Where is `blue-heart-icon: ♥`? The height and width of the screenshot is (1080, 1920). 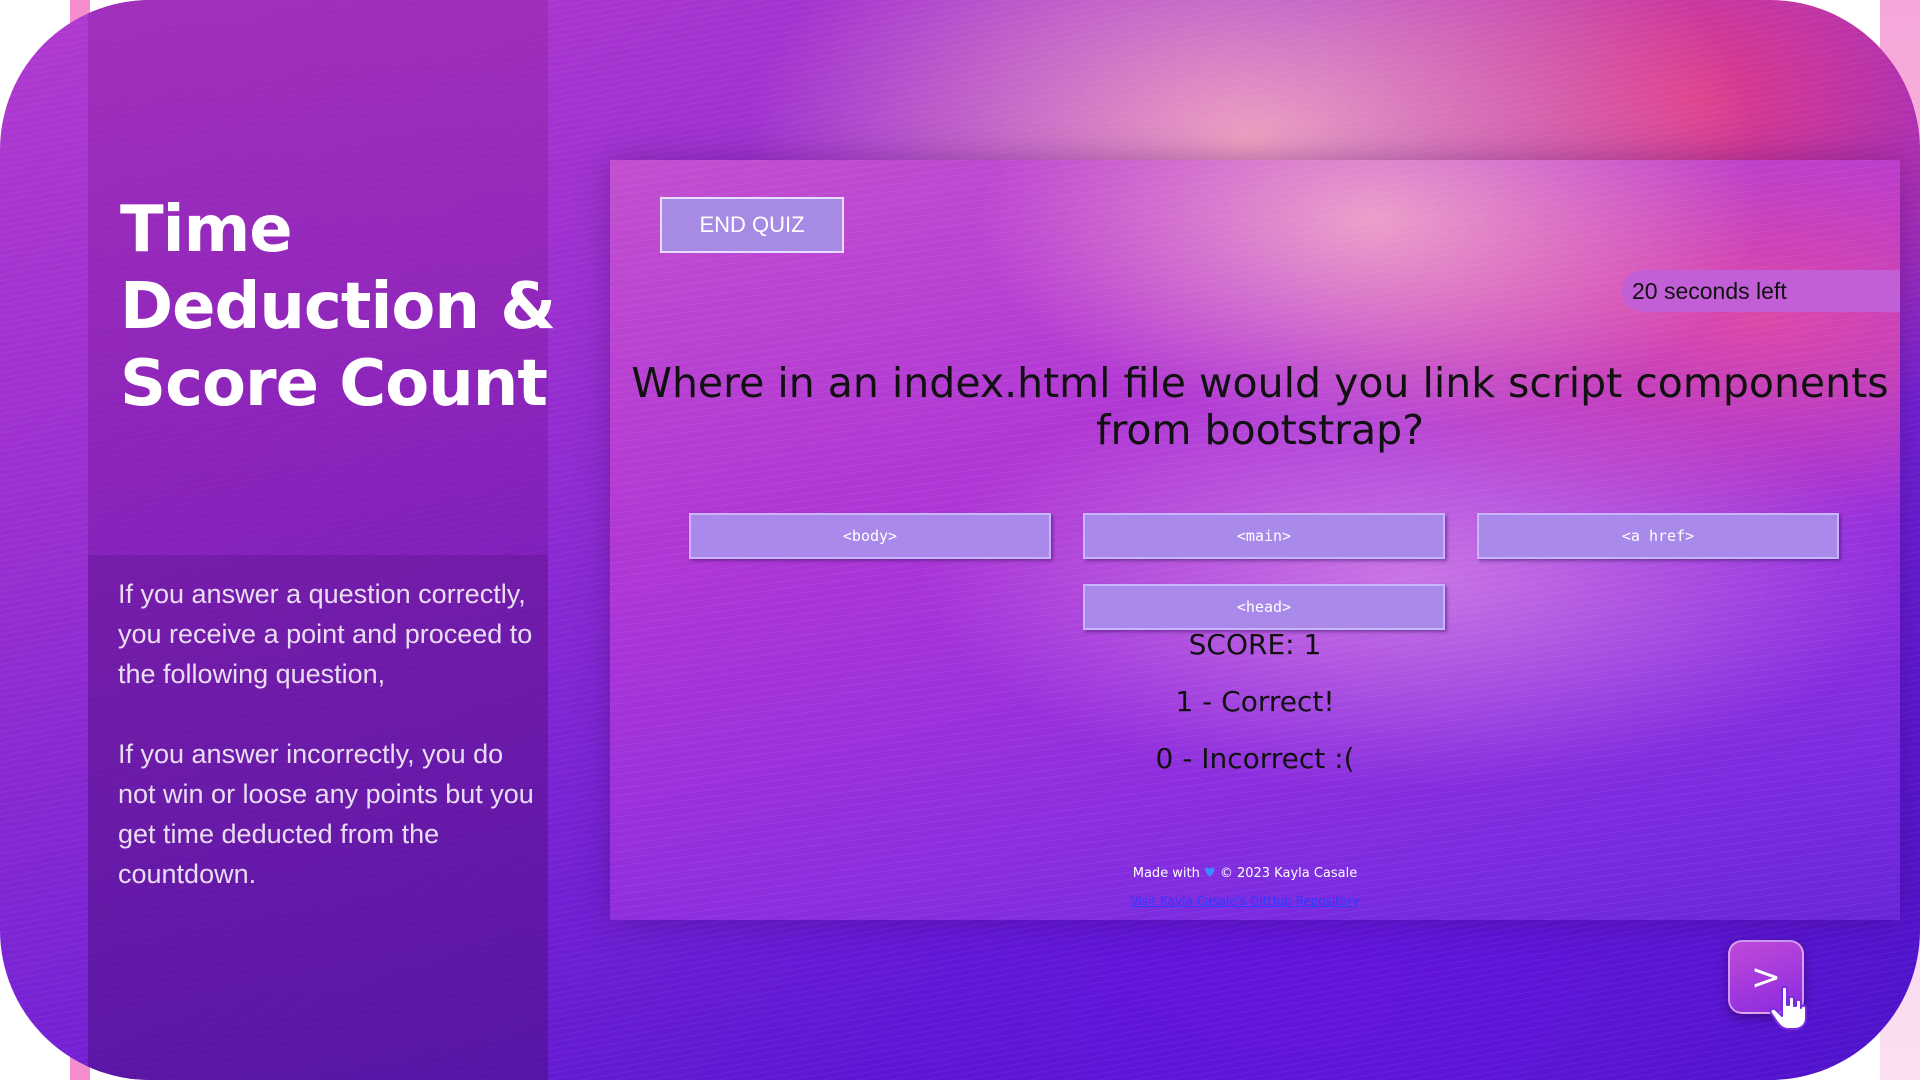
blue-heart-icon: ♥ is located at coordinates (1210, 873).